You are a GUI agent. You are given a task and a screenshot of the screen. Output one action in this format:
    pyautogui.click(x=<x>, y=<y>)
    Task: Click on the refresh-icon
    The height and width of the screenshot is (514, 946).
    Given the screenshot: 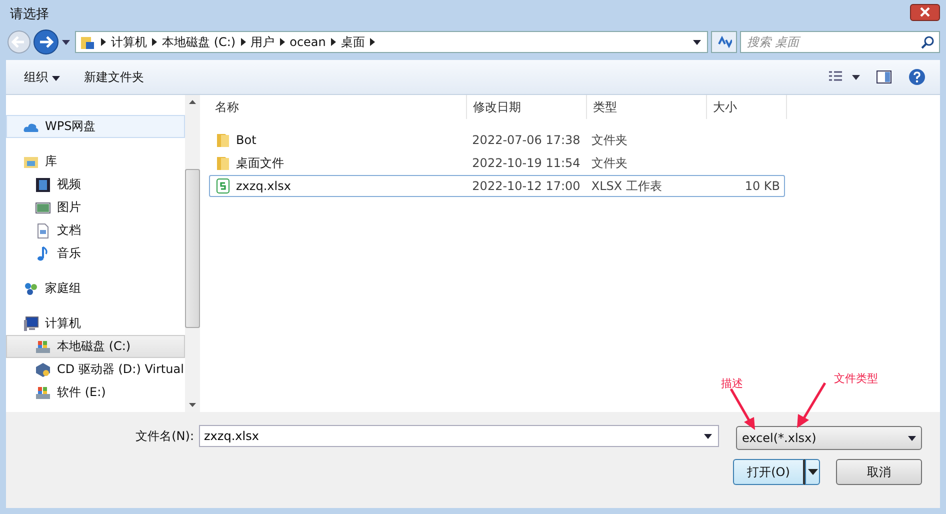 What is the action you would take?
    pyautogui.click(x=724, y=42)
    